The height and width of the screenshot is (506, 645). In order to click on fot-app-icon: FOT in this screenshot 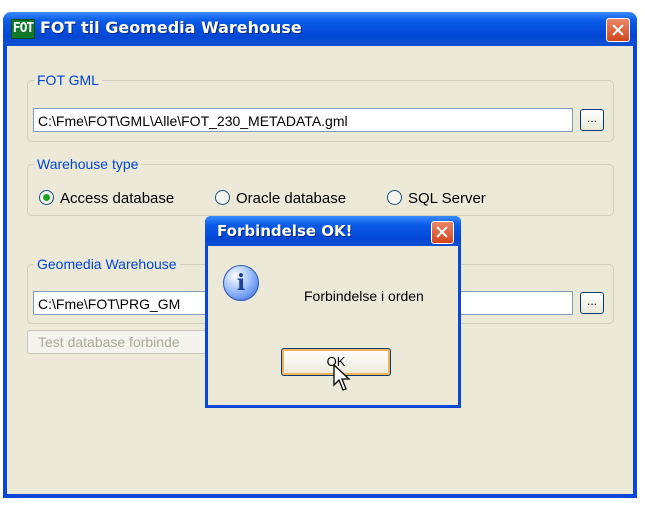, I will do `click(23, 29)`.